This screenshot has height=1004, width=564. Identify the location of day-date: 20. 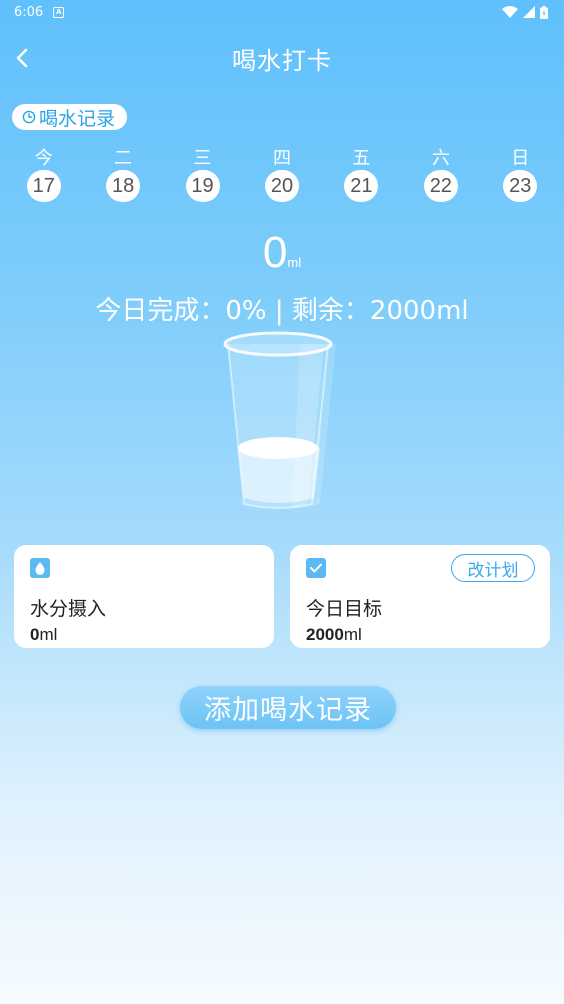
(281, 186).